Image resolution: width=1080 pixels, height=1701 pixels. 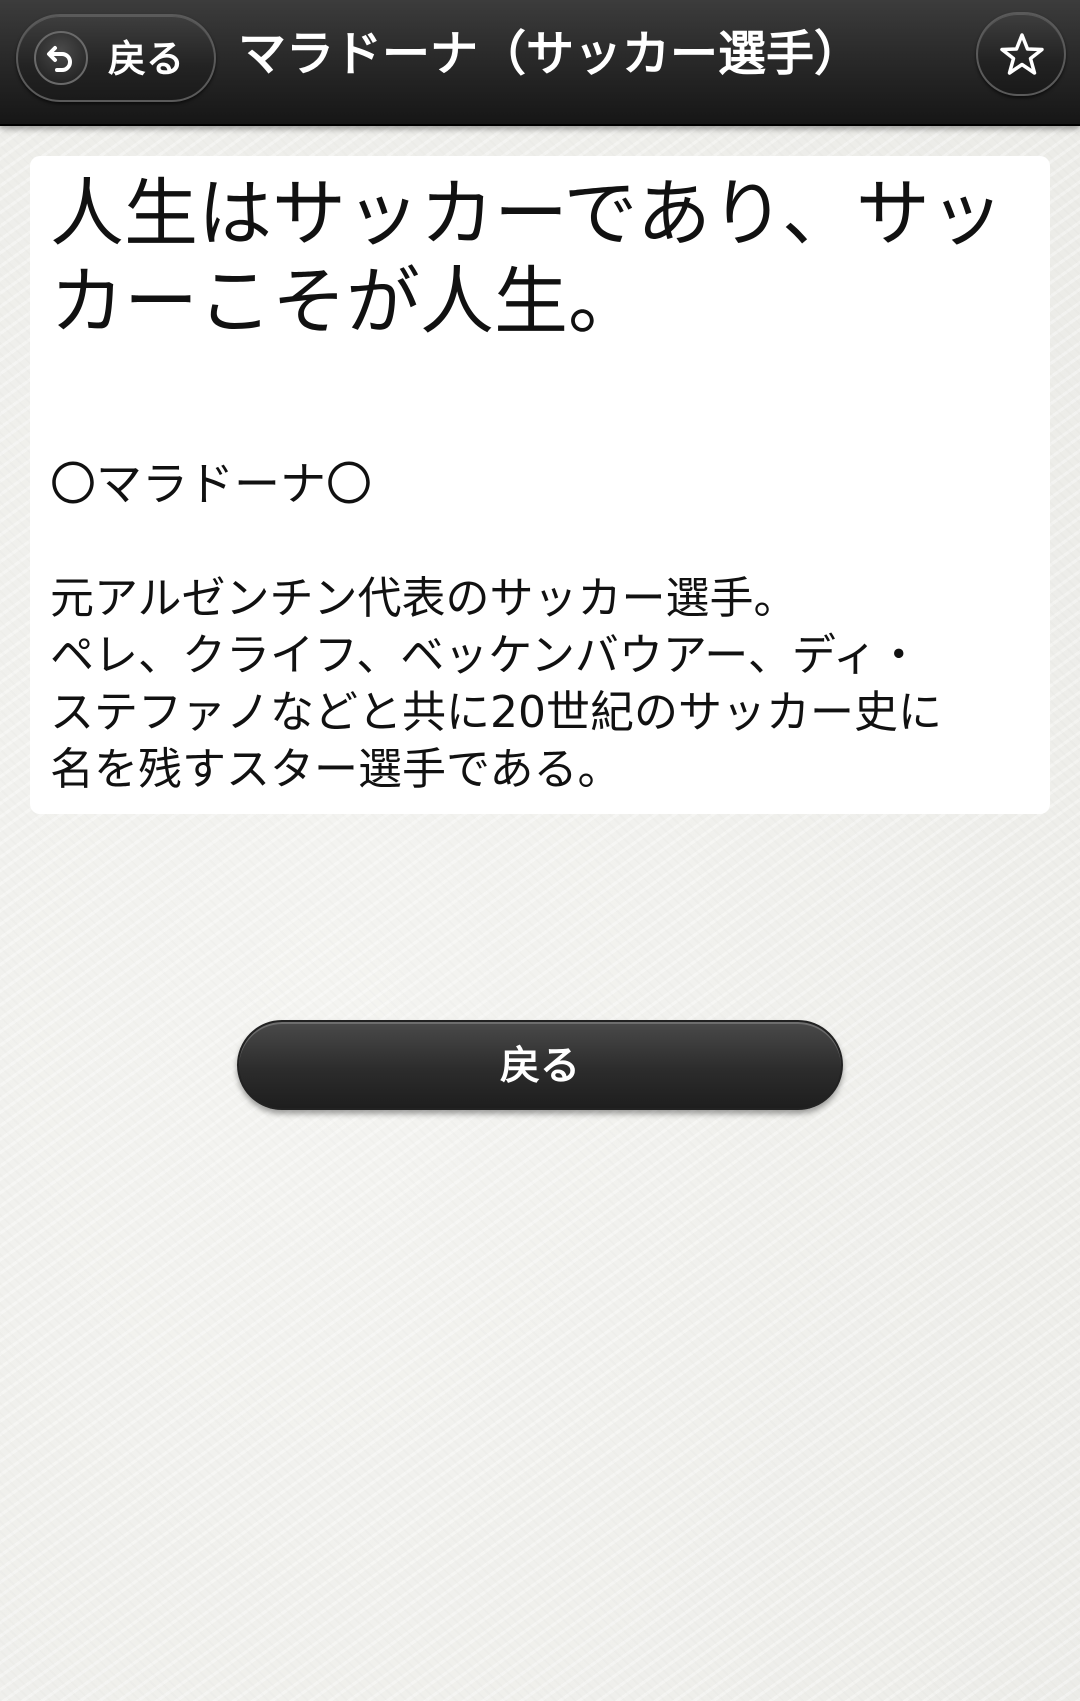 What do you see at coordinates (424, 598) in the screenshot?
I see `description-line: 元アルゼンチン代表のサッカー選手。` at bounding box center [424, 598].